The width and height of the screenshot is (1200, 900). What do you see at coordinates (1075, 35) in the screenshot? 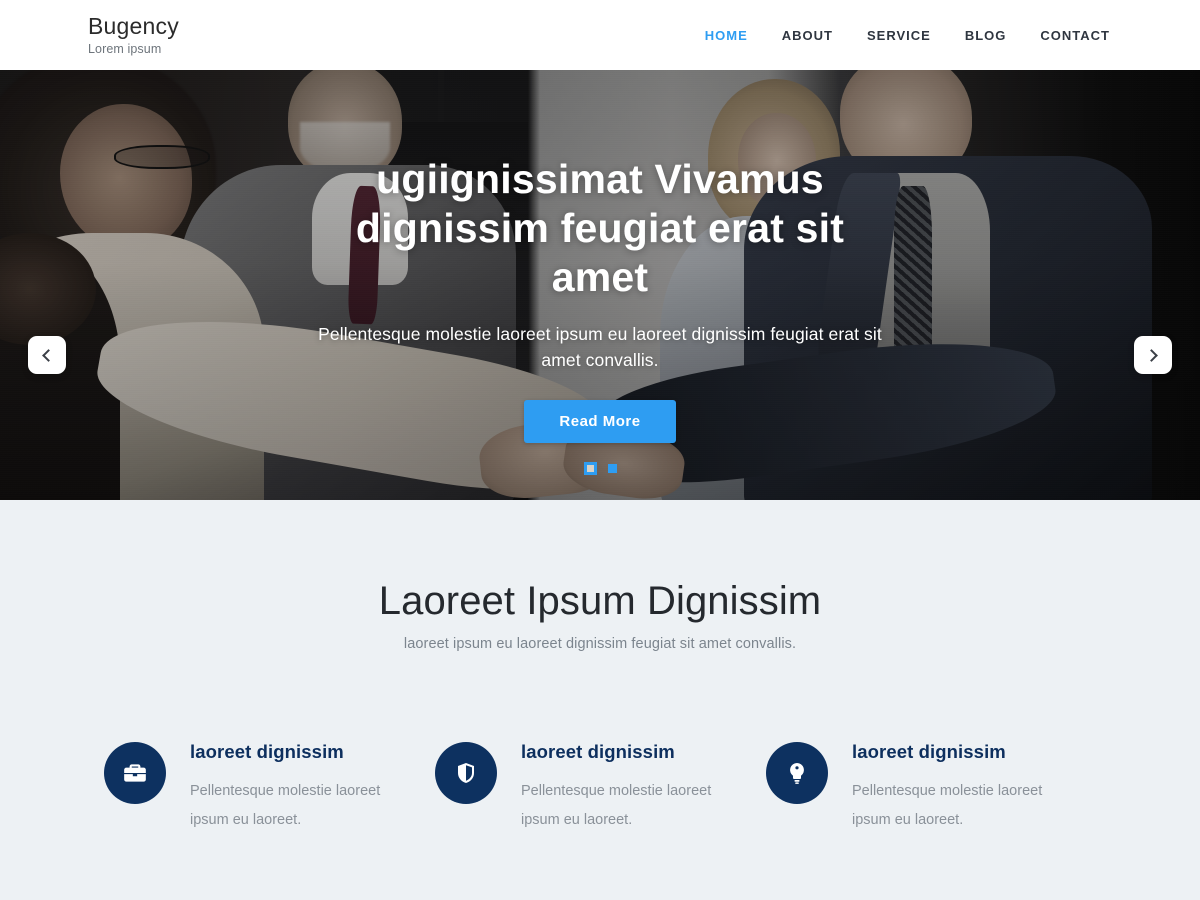
I see `nav-item-contact: CONTACT` at bounding box center [1075, 35].